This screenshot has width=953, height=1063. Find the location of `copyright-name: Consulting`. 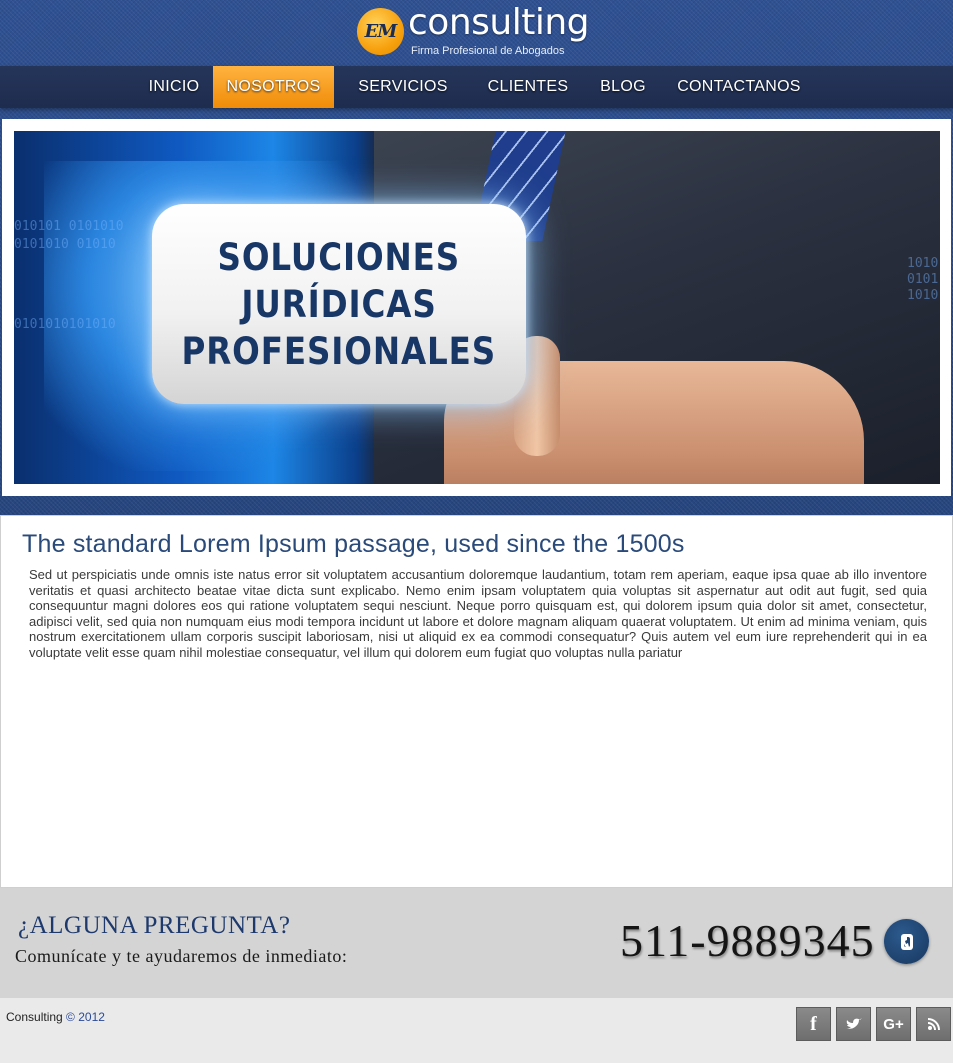

copyright-name: Consulting is located at coordinates (34, 1017).